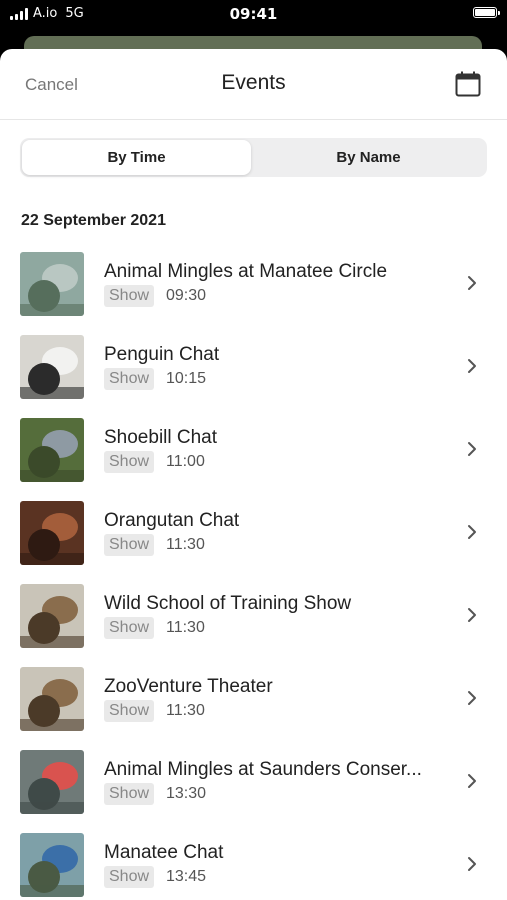  What do you see at coordinates (253, 618) in the screenshot?
I see `event-row: Wild School of Training Show Show 11:30` at bounding box center [253, 618].